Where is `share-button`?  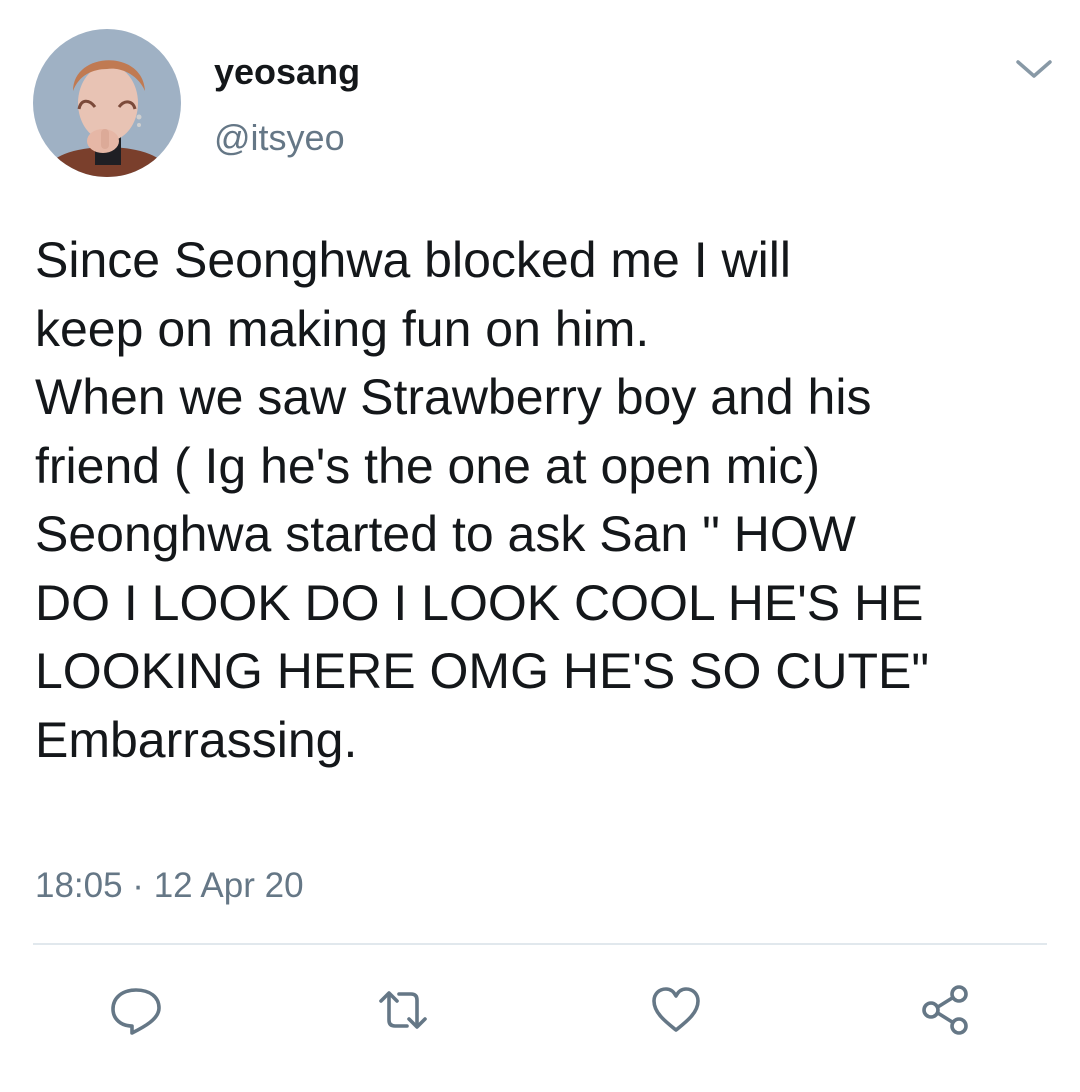 share-button is located at coordinates (945, 1010).